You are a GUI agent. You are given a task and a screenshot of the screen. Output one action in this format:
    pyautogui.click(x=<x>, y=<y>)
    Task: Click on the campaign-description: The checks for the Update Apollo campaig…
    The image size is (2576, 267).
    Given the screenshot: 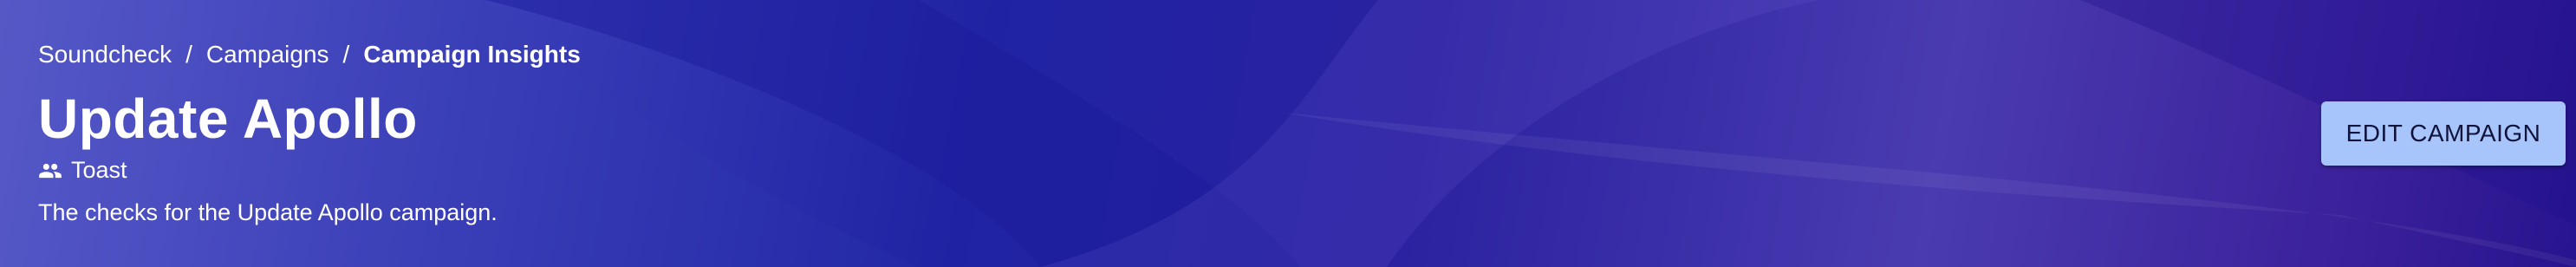 What is the action you would take?
    pyautogui.click(x=268, y=212)
    